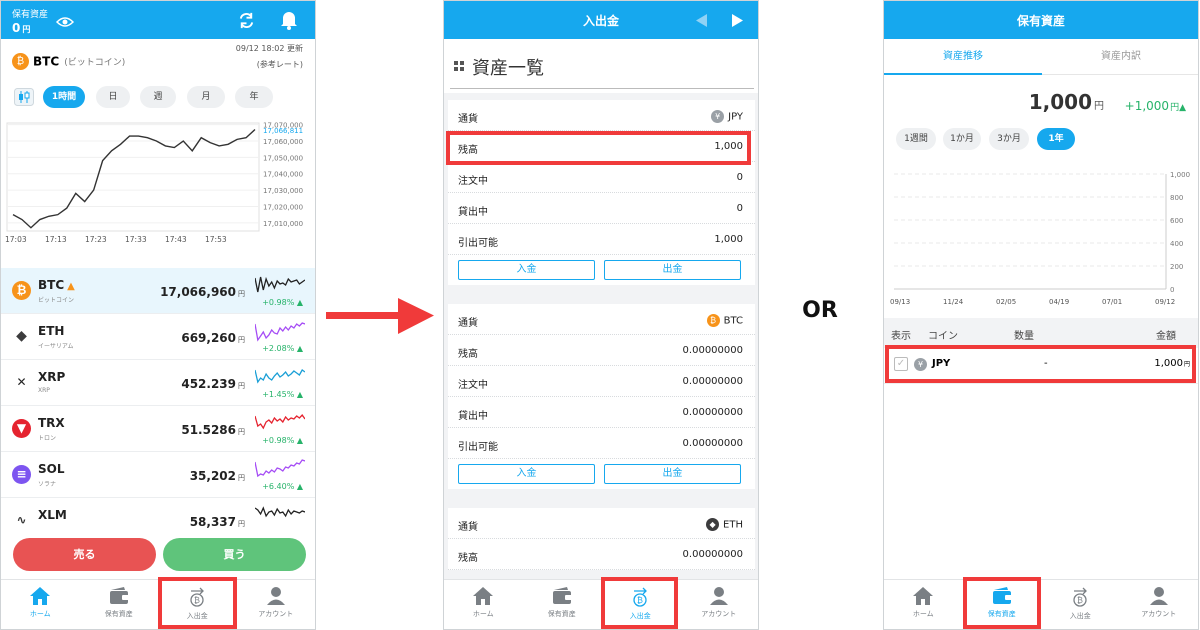 Image resolution: width=1200 pixels, height=630 pixels. Describe the element at coordinates (702, 20) in the screenshot. I see `back-arrow-icon` at that location.